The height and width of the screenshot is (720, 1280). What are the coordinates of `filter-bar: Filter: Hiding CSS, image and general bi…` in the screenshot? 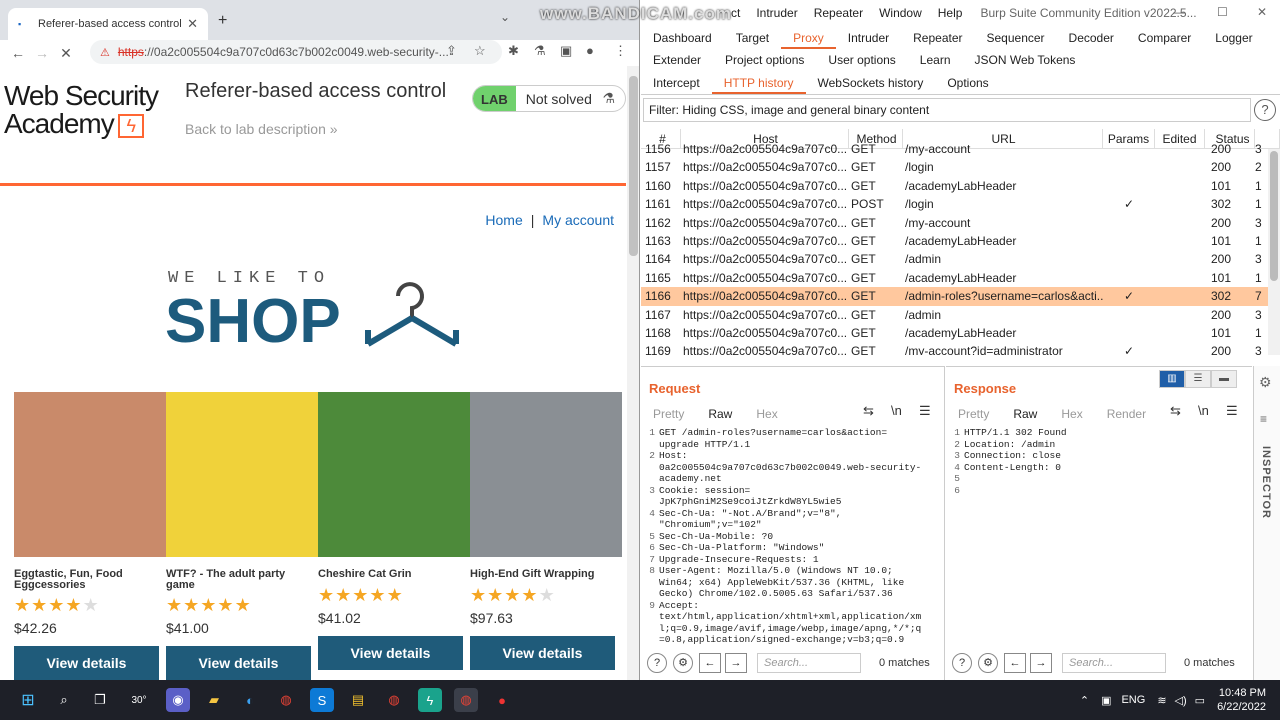 It's located at (947, 110).